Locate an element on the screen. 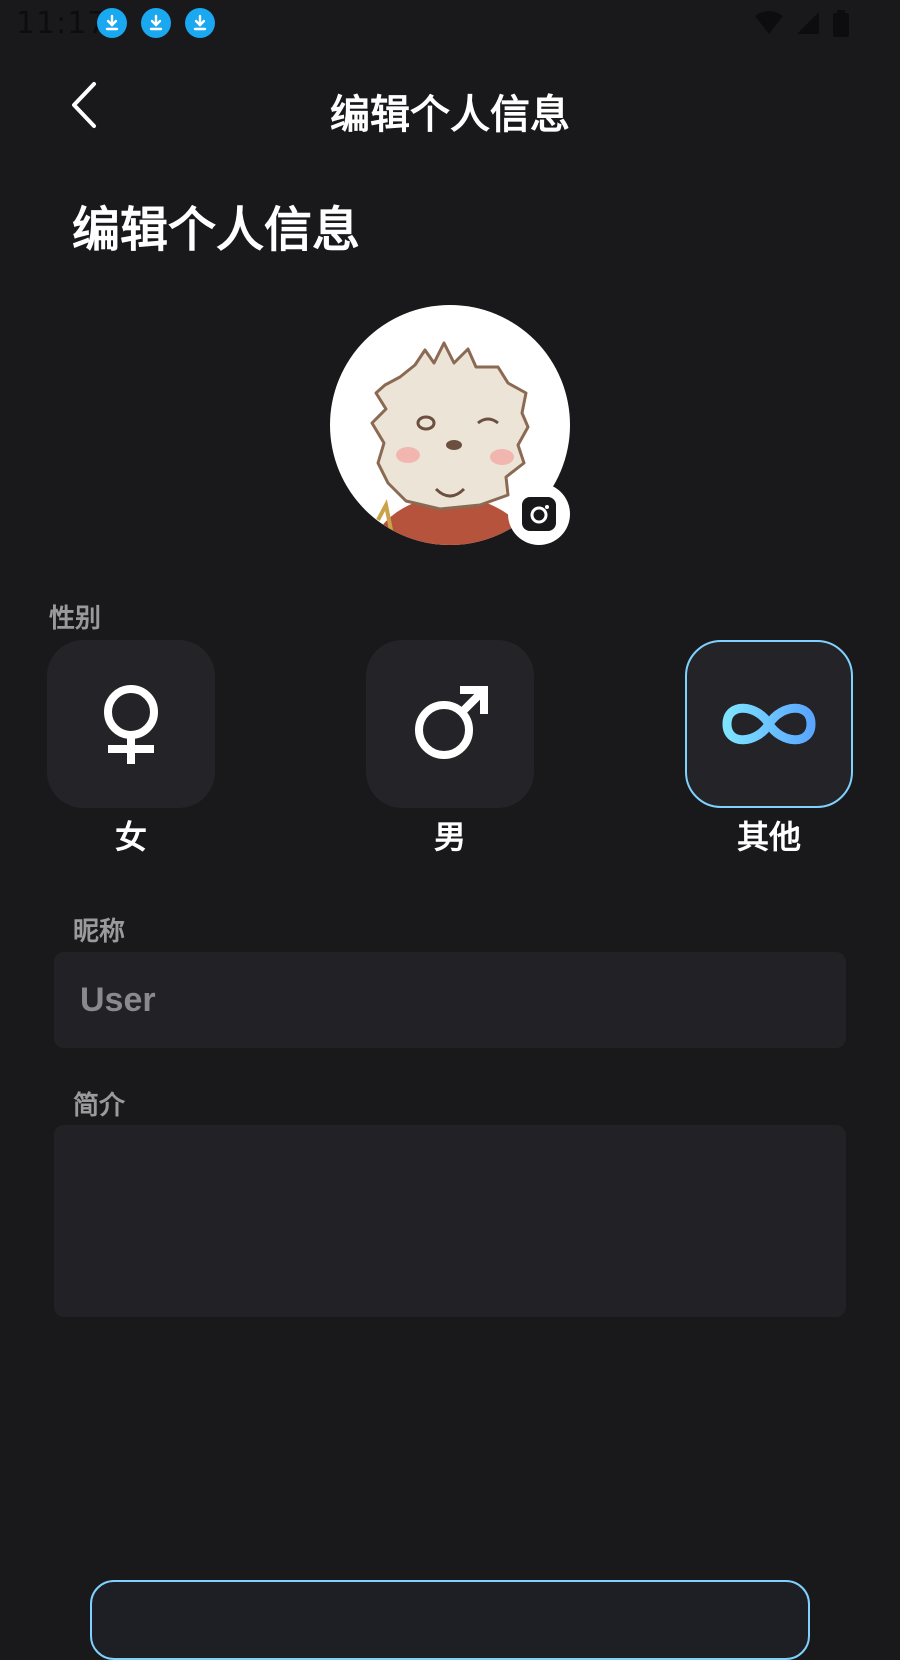 The width and height of the screenshot is (900, 1660). gender-label: 性别 is located at coordinates (75, 619).